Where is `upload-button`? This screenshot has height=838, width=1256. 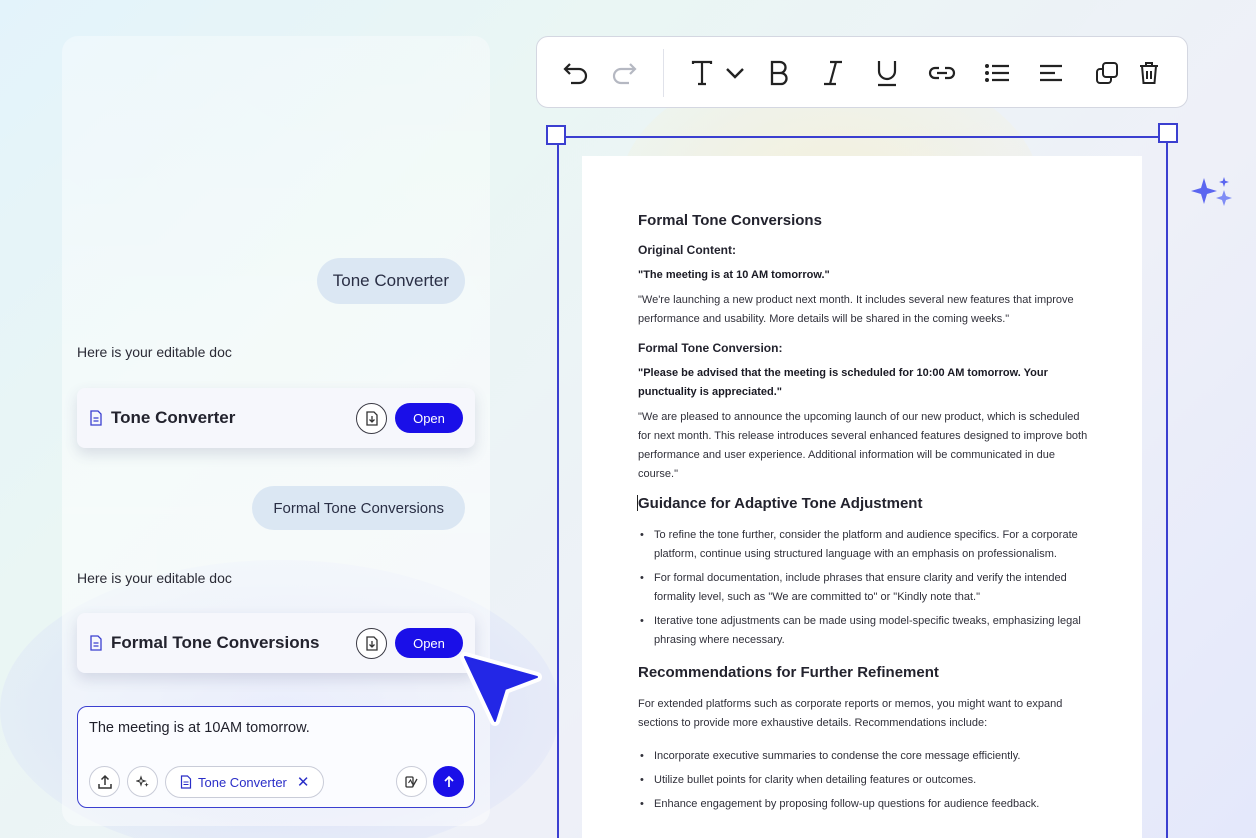 upload-button is located at coordinates (104, 781).